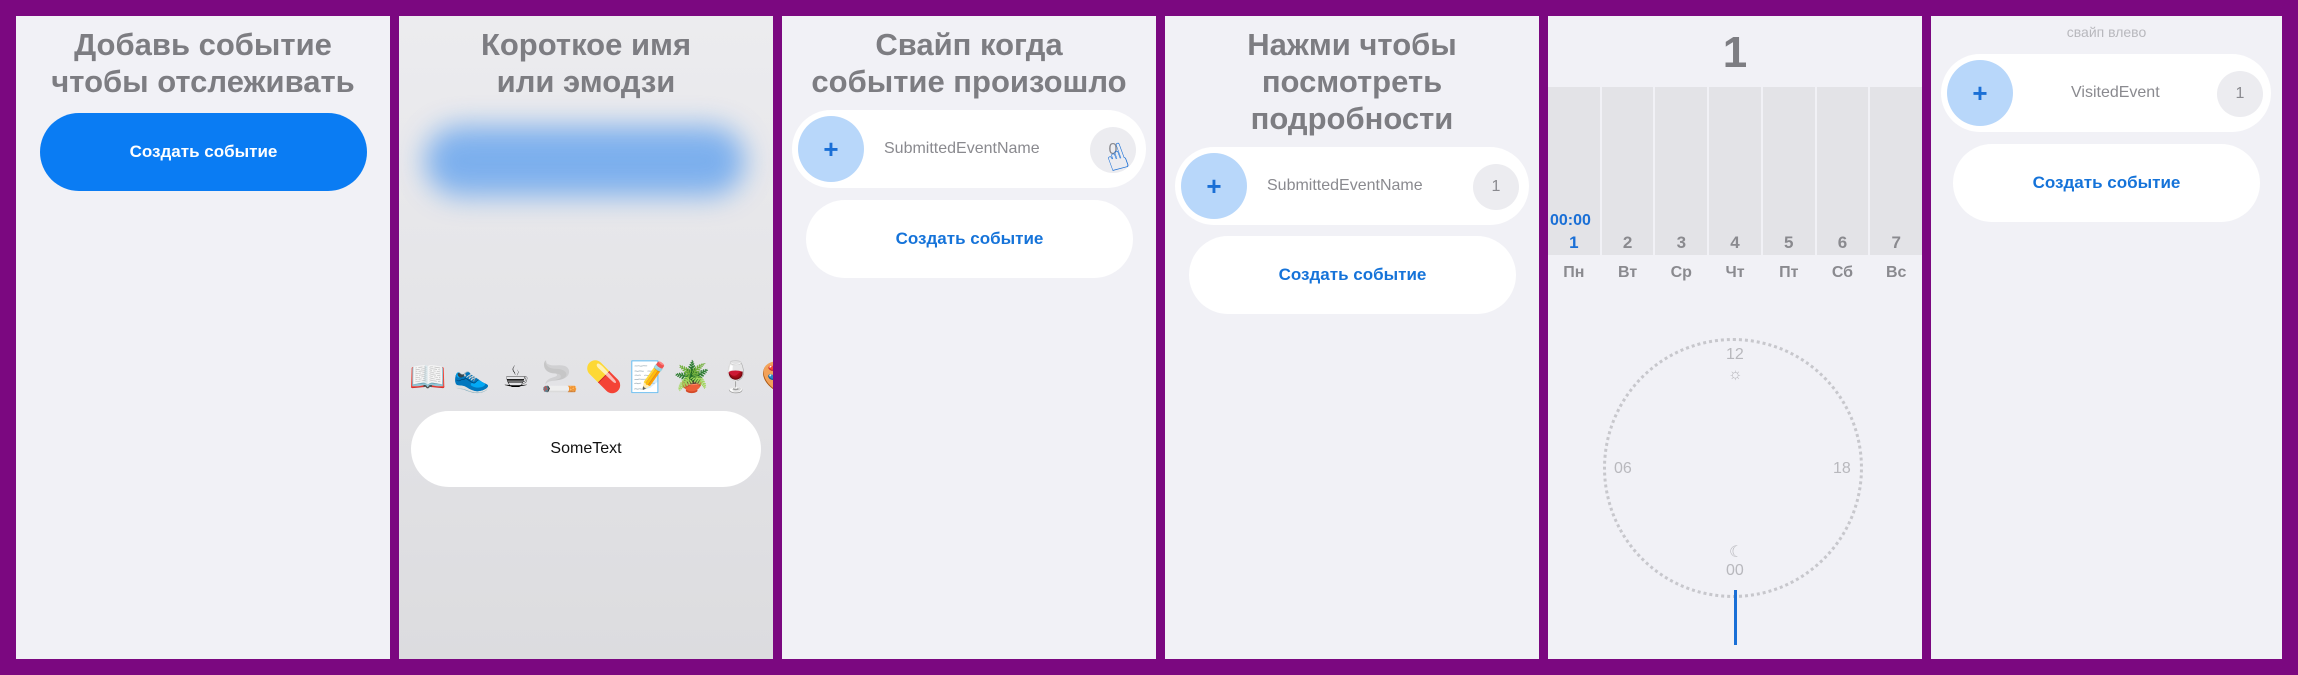  What do you see at coordinates (1681, 171) in the screenshot?
I see `day-column: 3` at bounding box center [1681, 171].